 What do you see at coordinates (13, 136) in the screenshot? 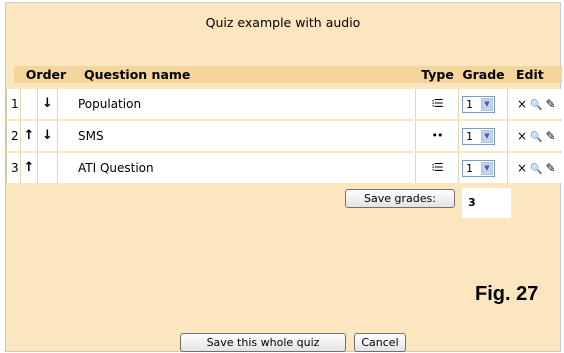
I see `row-number: 2` at bounding box center [13, 136].